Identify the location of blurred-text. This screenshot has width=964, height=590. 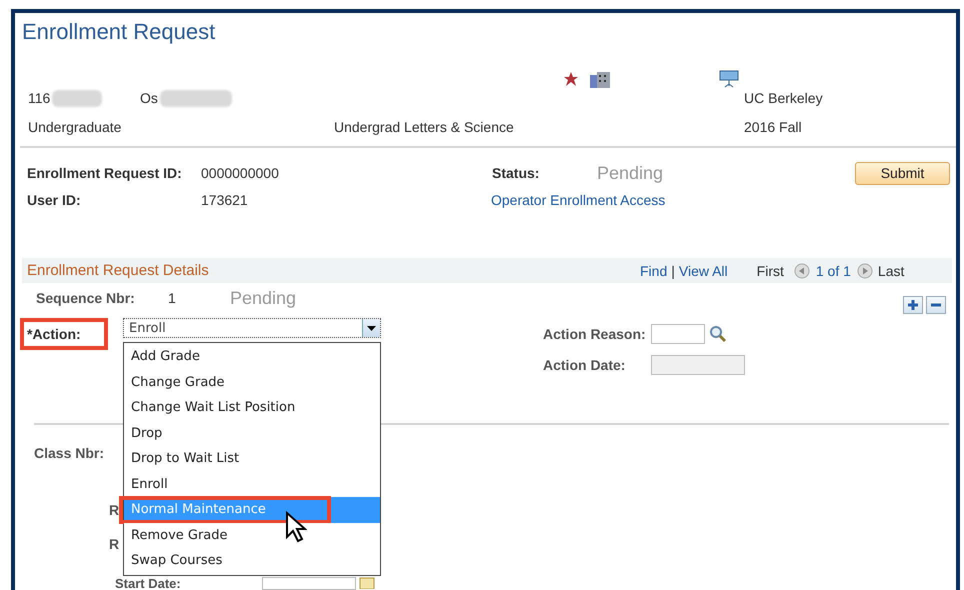
(77, 98).